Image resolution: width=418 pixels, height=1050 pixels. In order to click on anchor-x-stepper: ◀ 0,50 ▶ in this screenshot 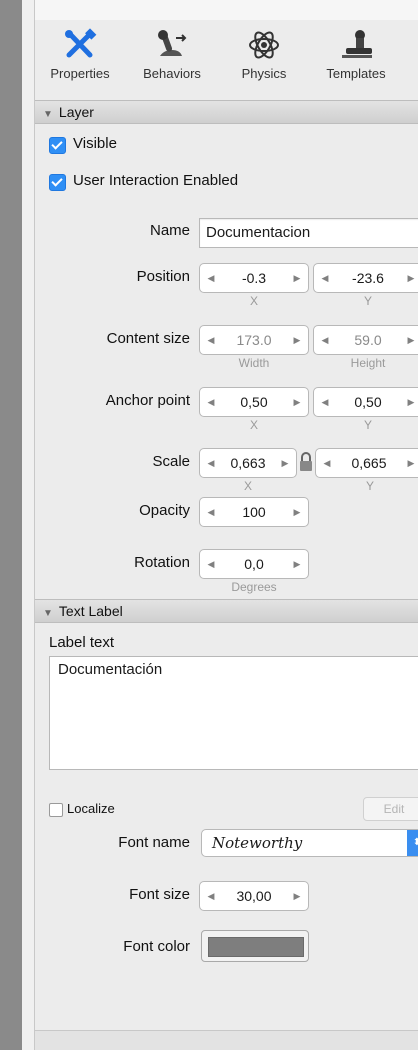, I will do `click(254, 402)`.